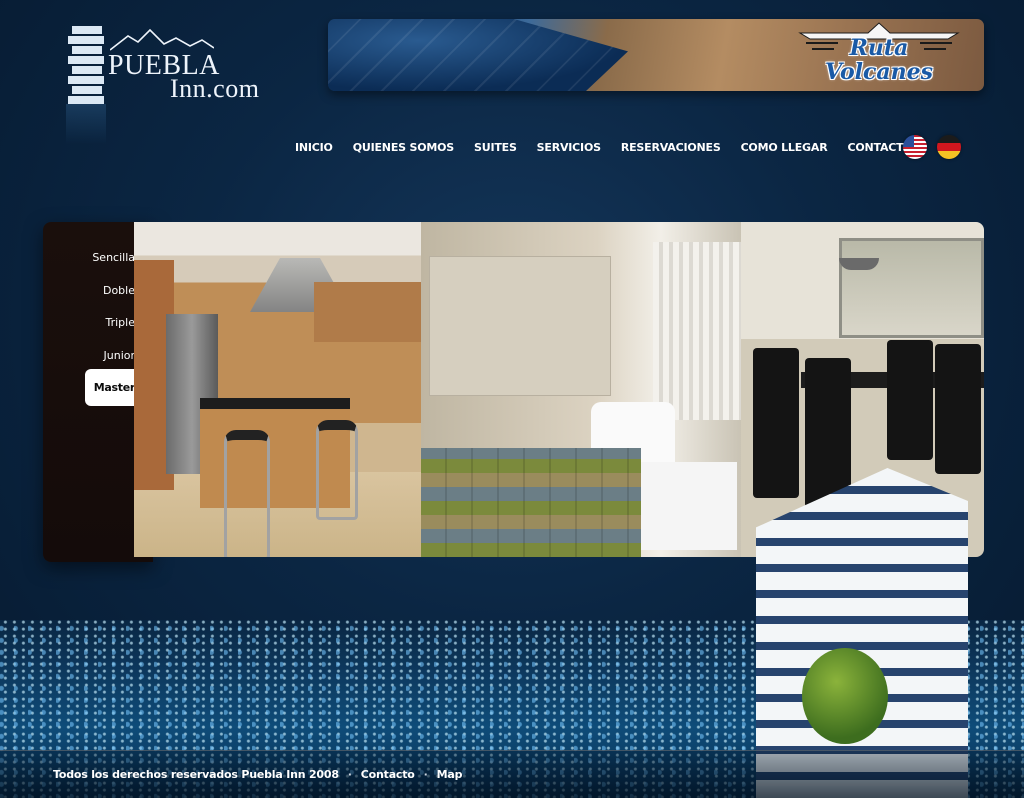  What do you see at coordinates (120, 355) in the screenshot?
I see `suite-tab-junior: Junior` at bounding box center [120, 355].